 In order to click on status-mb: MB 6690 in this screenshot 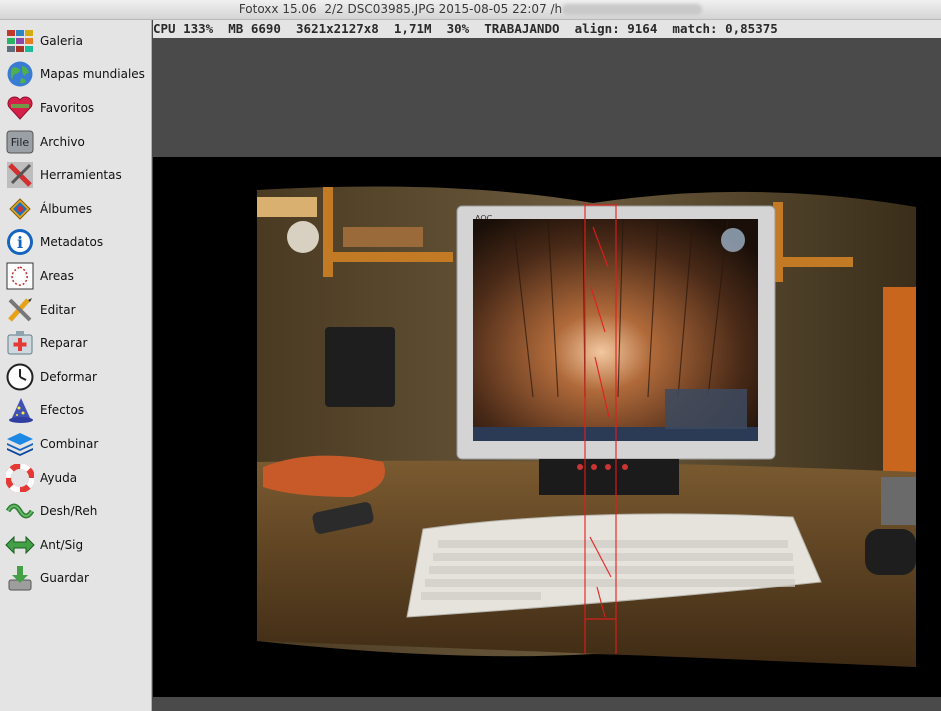, I will do `click(254, 28)`.